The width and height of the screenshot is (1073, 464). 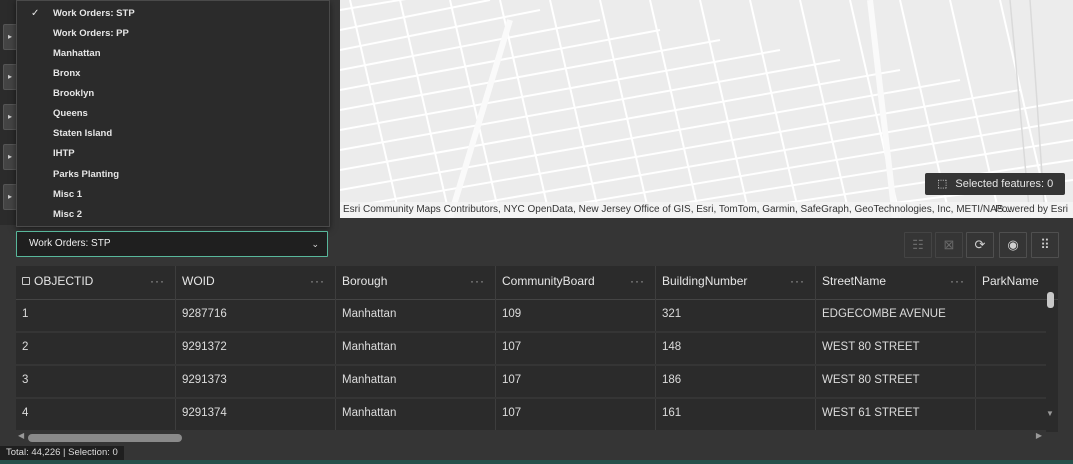 I want to click on column-header-buildingnumber: BuildingNumber ···, so click(x=736, y=283).